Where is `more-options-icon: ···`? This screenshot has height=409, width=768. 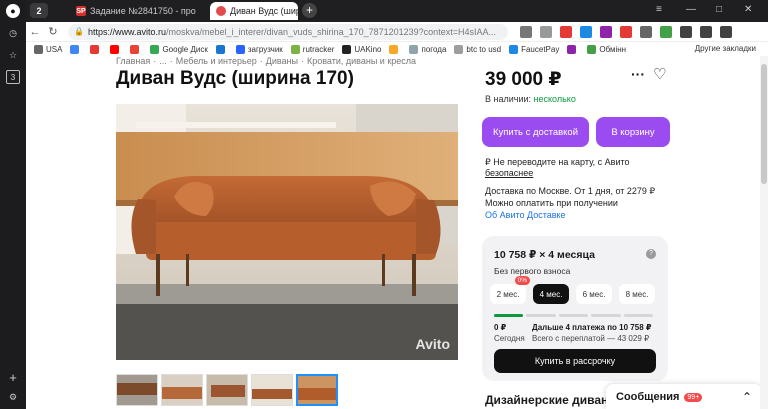
more-options-icon: ··· is located at coordinates (638, 74).